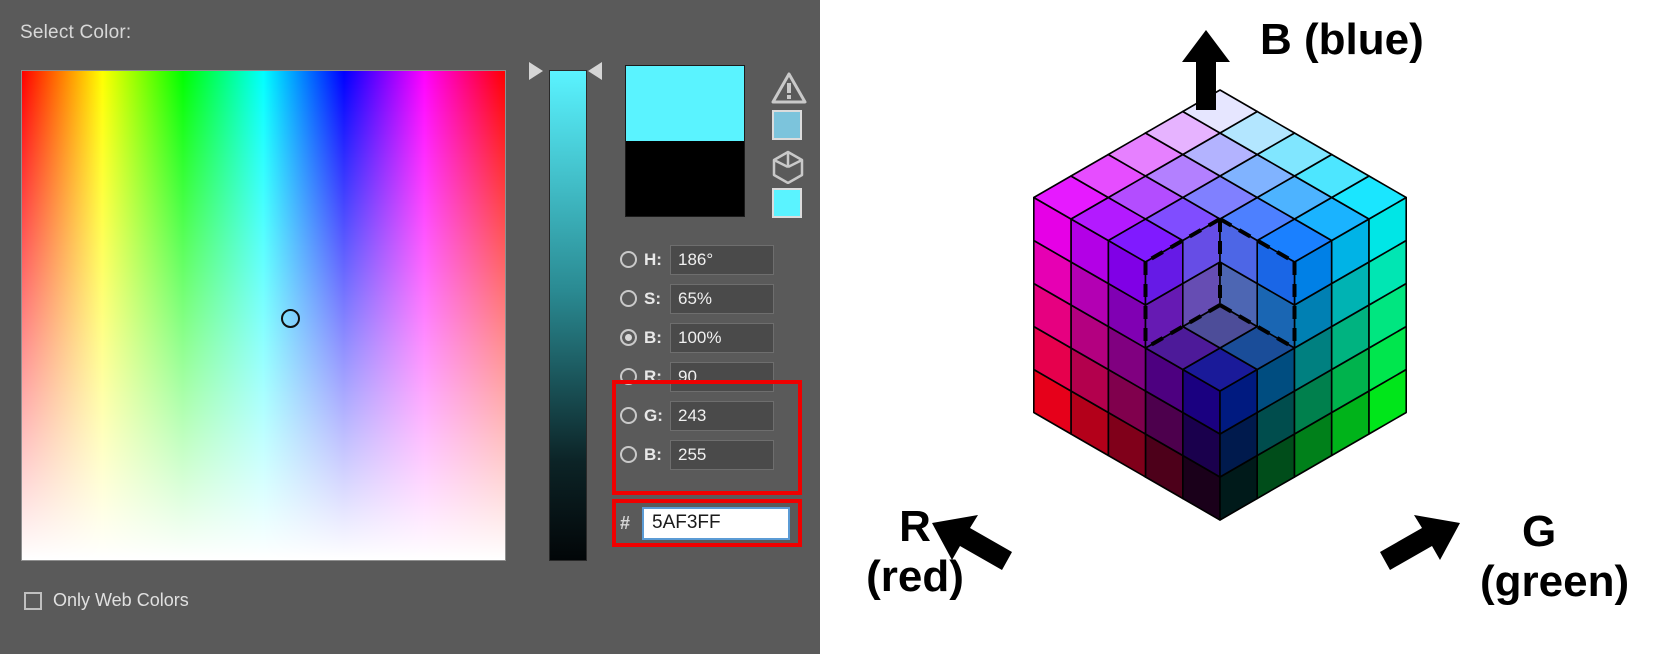 The height and width of the screenshot is (654, 1680). Describe the element at coordinates (628, 376) in the screenshot. I see `radio-red` at that location.